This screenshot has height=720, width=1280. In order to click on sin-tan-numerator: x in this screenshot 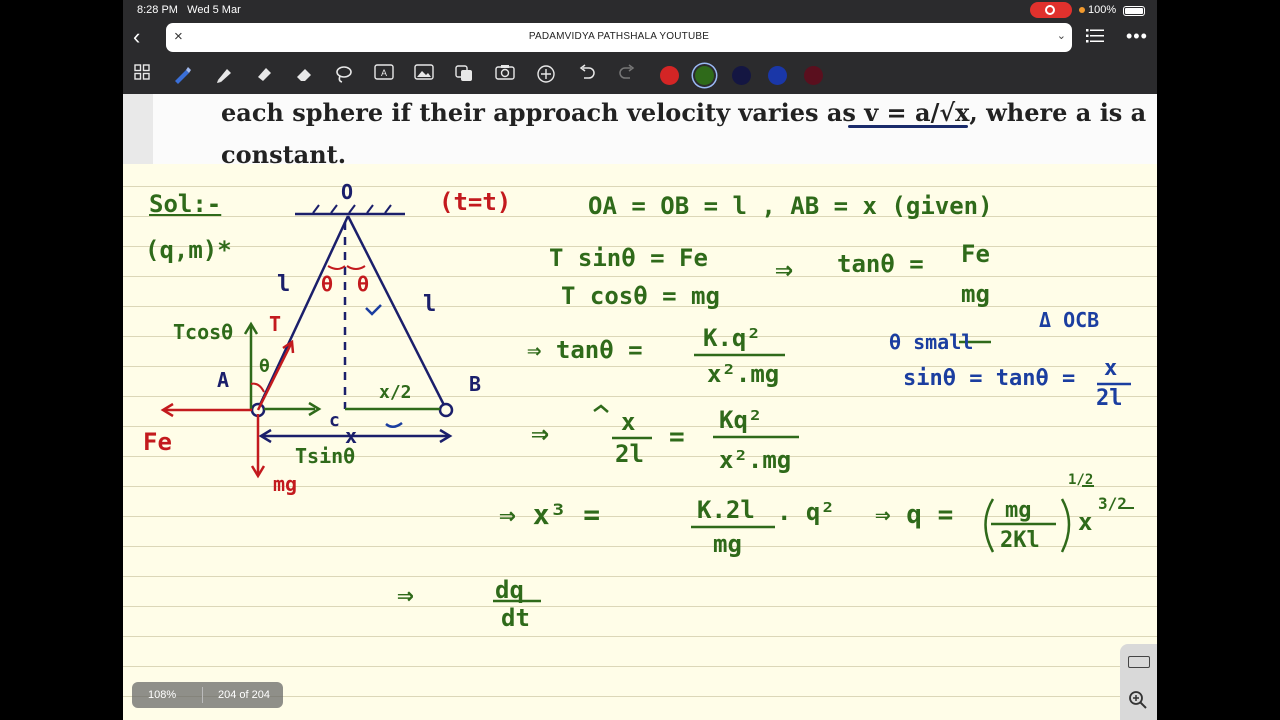, I will do `click(1111, 368)`.